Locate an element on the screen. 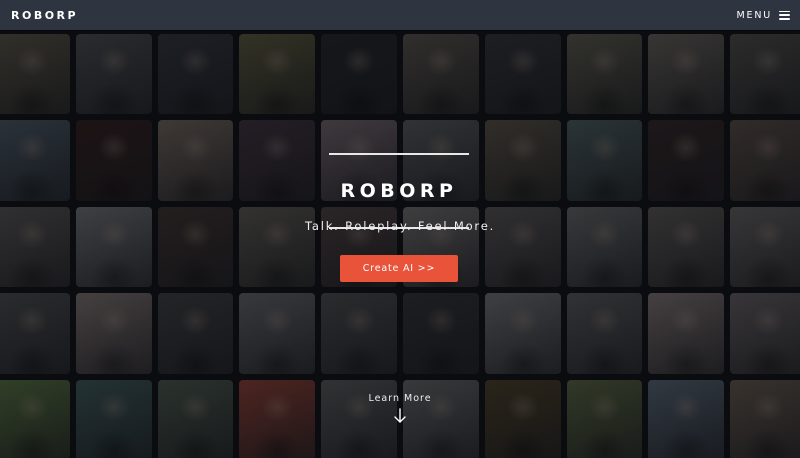  learn-more-link: Learn More is located at coordinates (400, 408).